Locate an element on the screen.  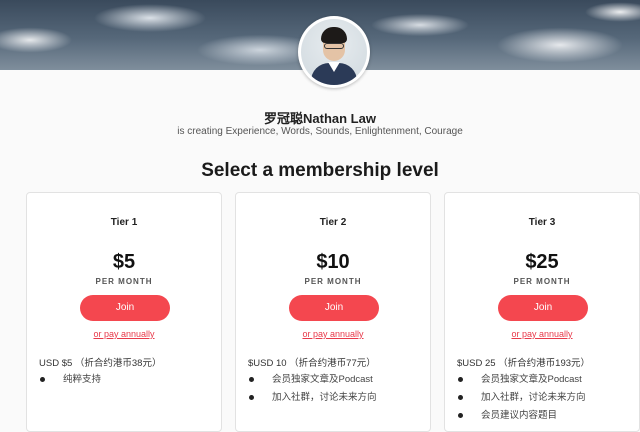
tier-name: Tier 2 is located at coordinates (333, 222).